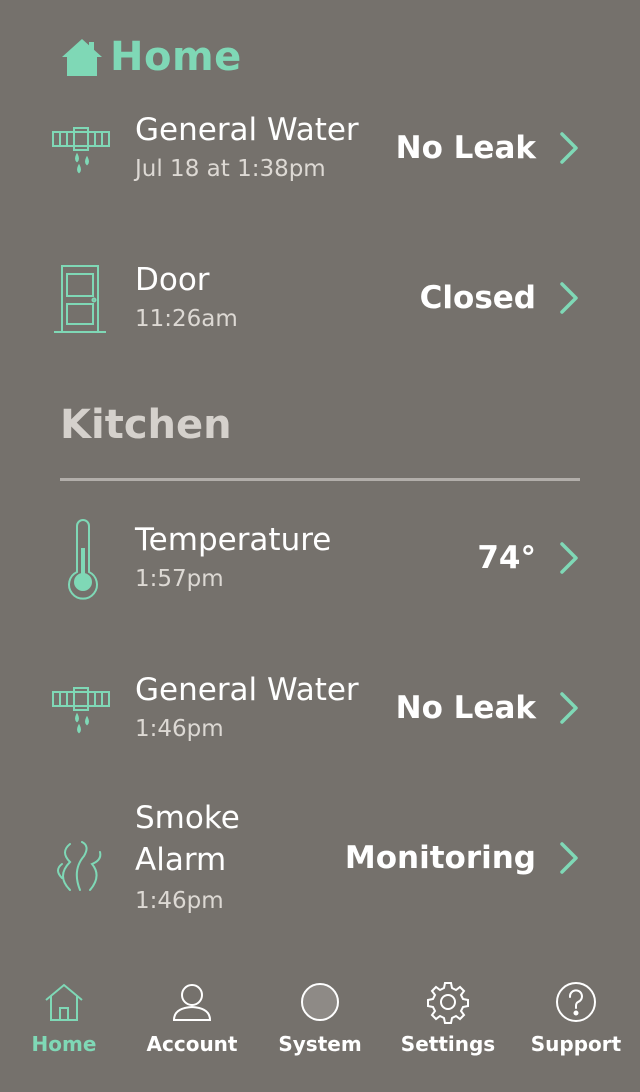 The image size is (640, 1092). I want to click on device-name: Smoke Alarm, so click(187, 839).